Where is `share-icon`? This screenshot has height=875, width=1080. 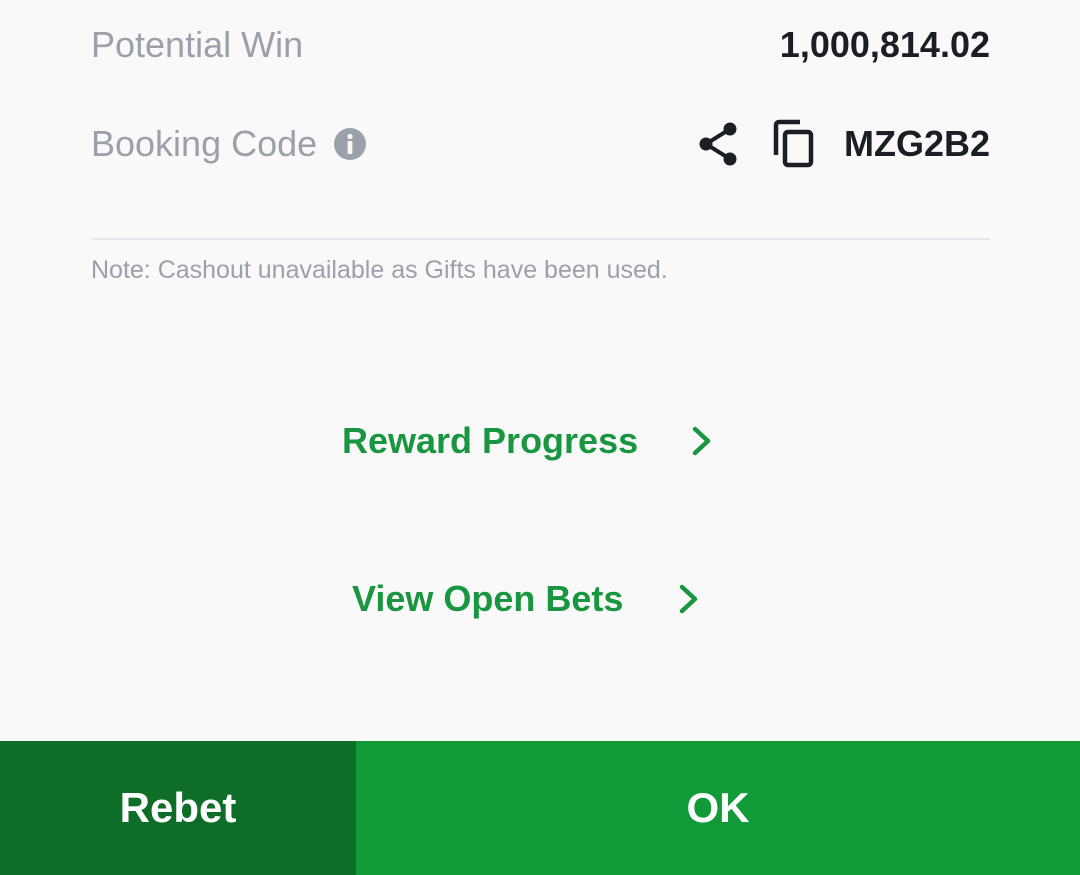 share-icon is located at coordinates (718, 144).